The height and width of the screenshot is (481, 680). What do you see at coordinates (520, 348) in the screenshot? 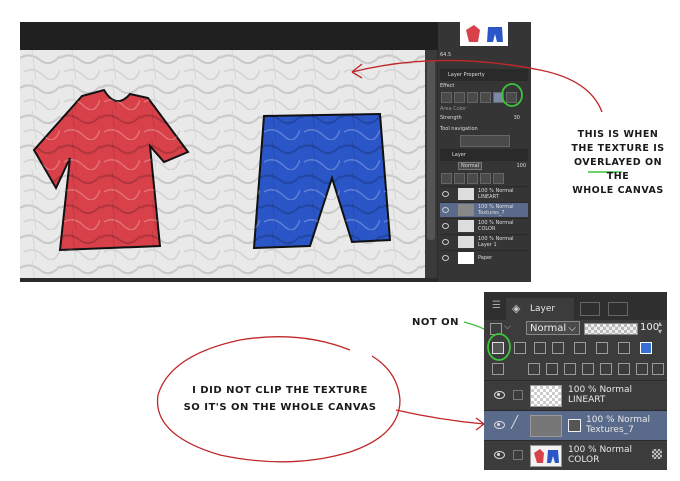
I see `reference-layer-icon` at bounding box center [520, 348].